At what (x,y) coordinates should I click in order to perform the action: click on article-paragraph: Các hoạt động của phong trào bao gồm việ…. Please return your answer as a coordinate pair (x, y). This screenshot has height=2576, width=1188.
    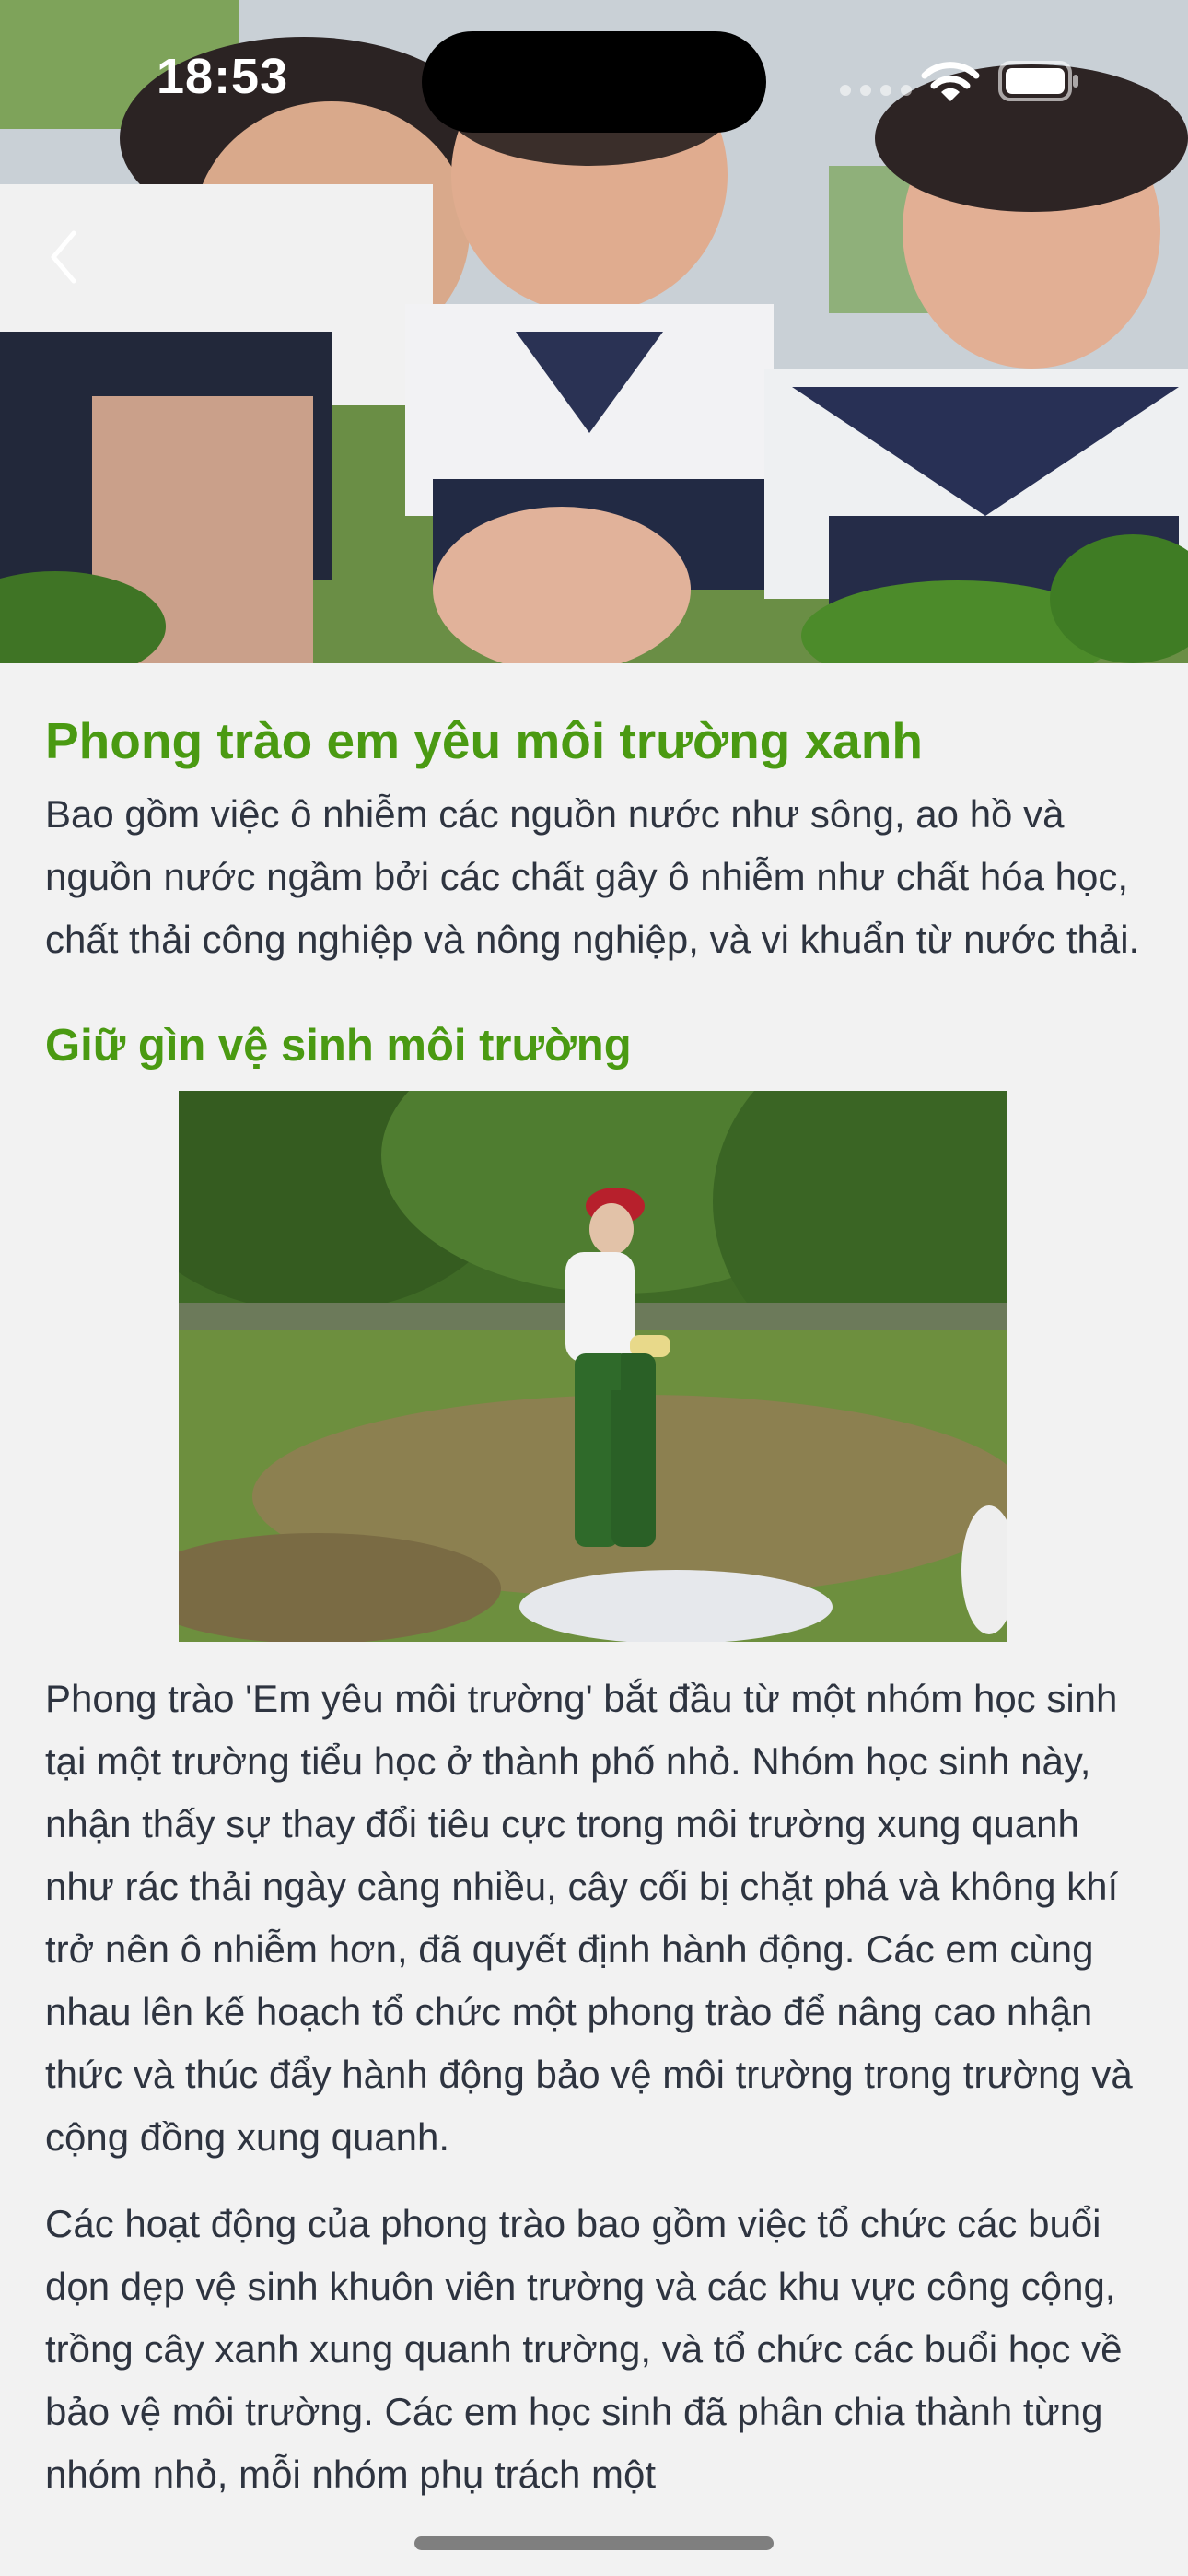
    Looking at the image, I should click on (584, 2349).